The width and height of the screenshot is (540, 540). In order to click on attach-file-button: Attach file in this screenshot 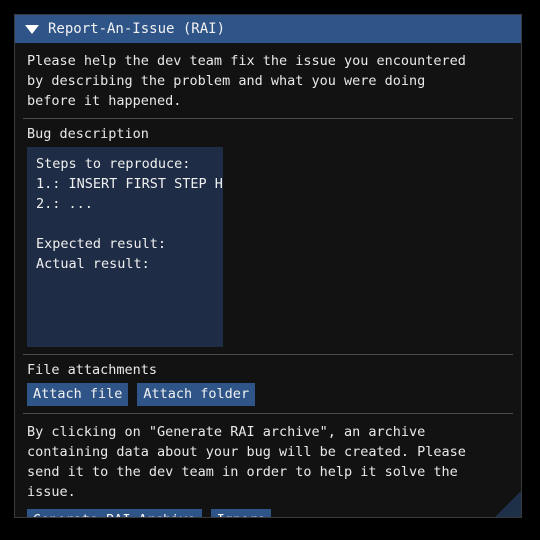, I will do `click(78, 394)`.